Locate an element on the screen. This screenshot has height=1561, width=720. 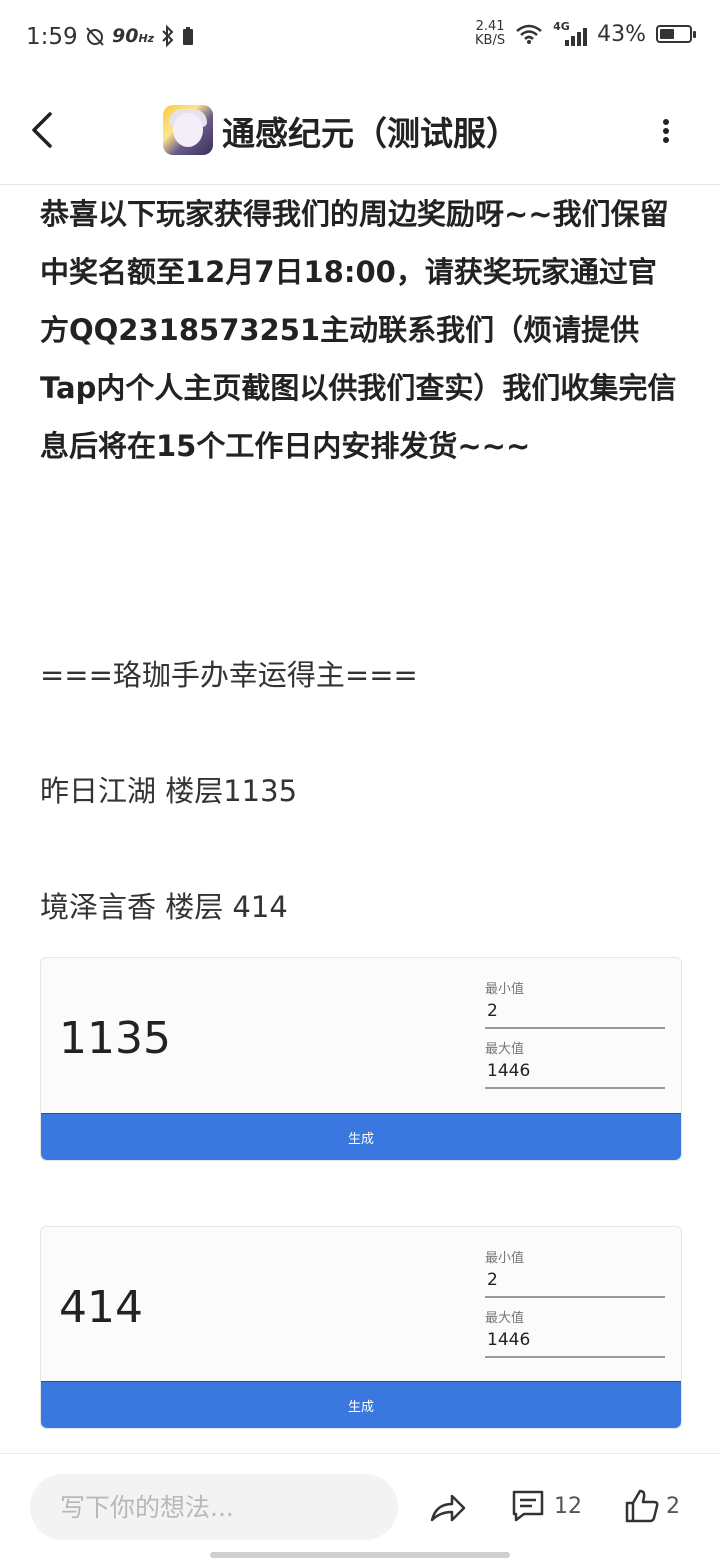
battery-percent: 43% is located at coordinates (621, 34).